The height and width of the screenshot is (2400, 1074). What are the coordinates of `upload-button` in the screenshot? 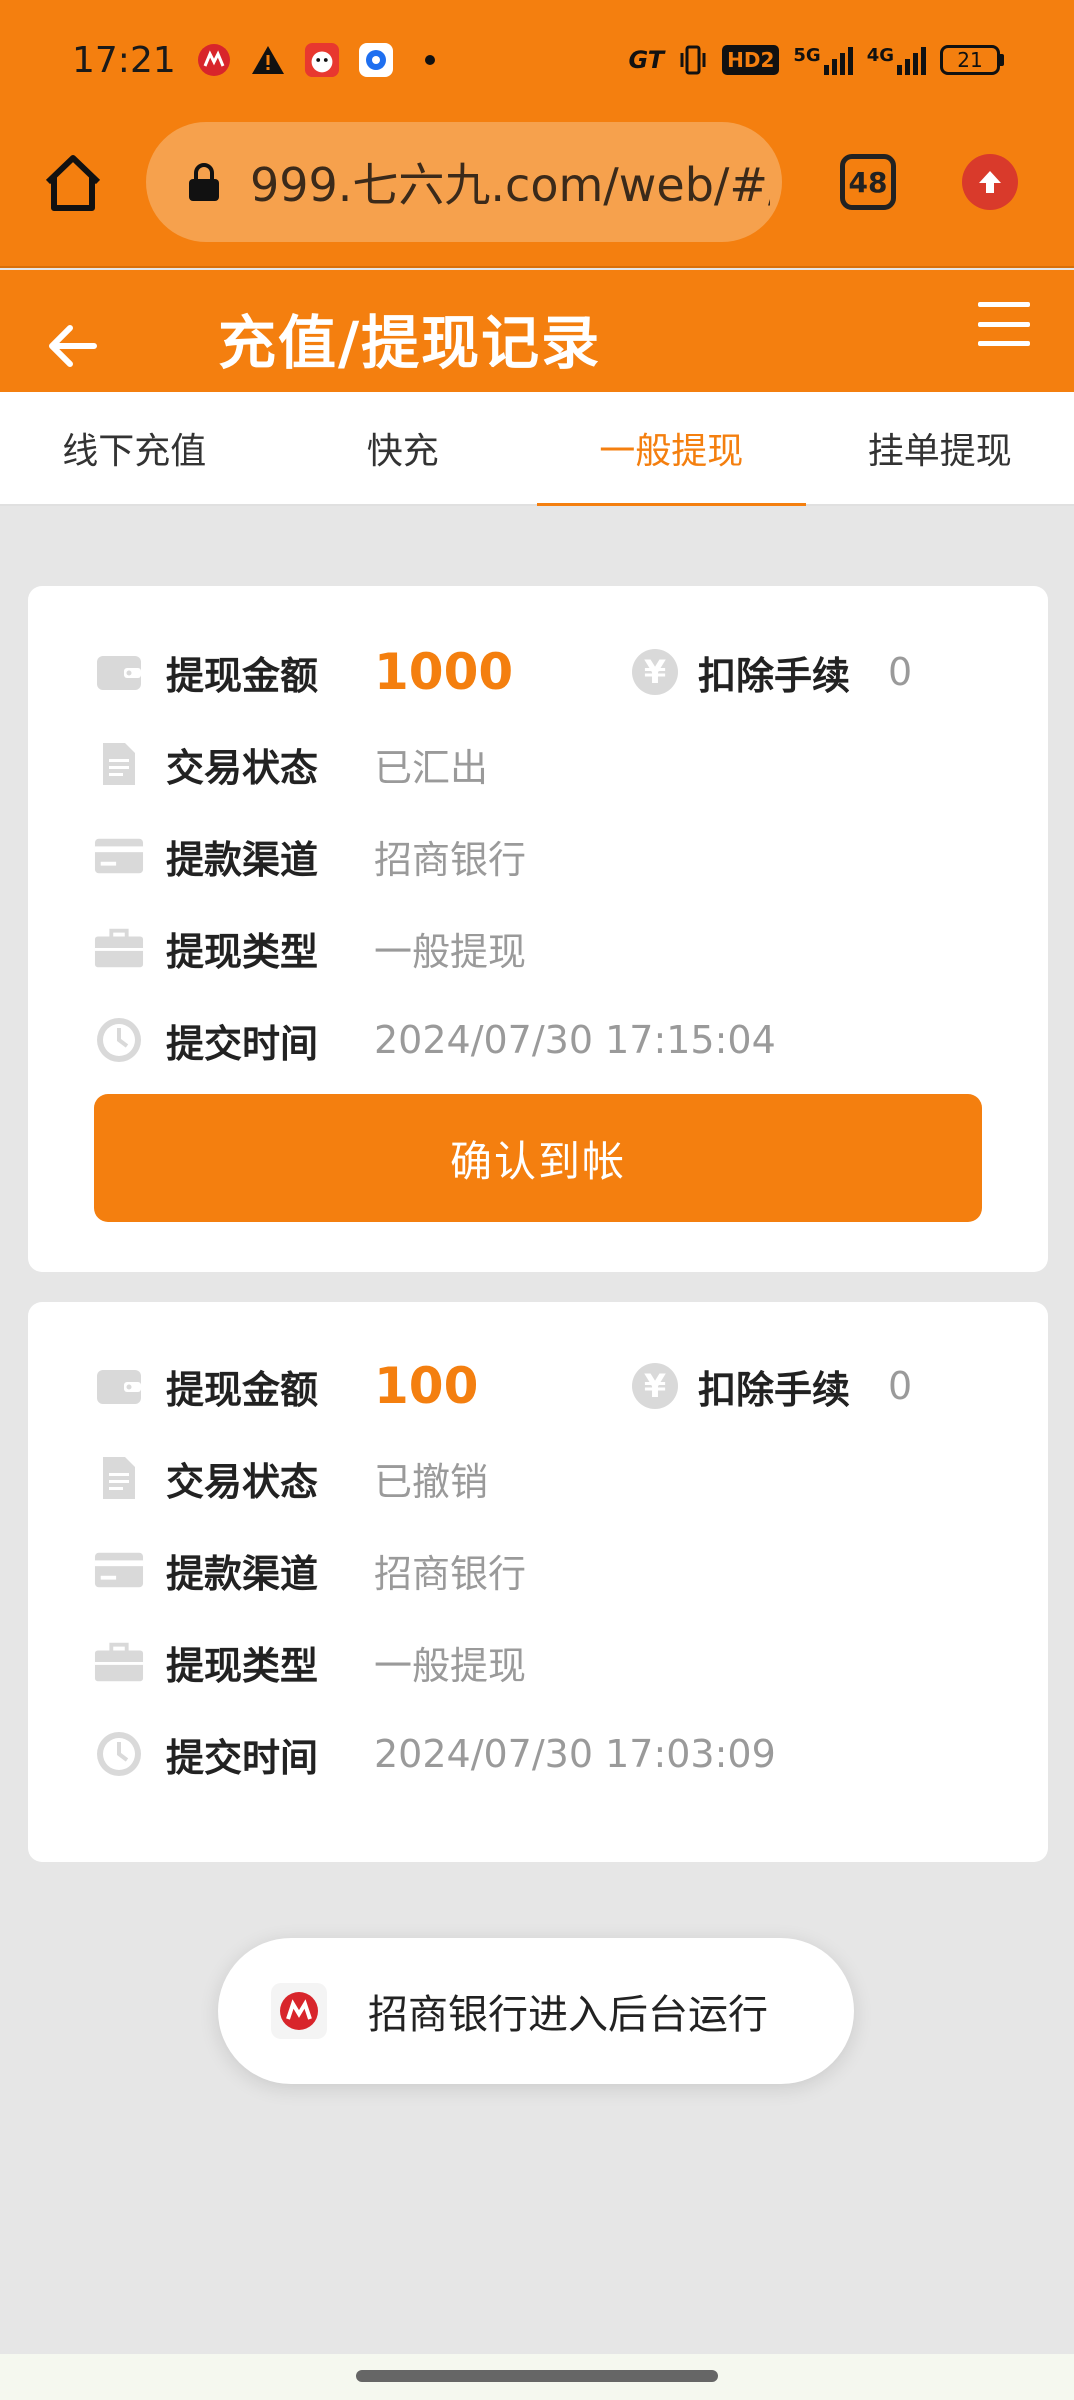 It's located at (990, 182).